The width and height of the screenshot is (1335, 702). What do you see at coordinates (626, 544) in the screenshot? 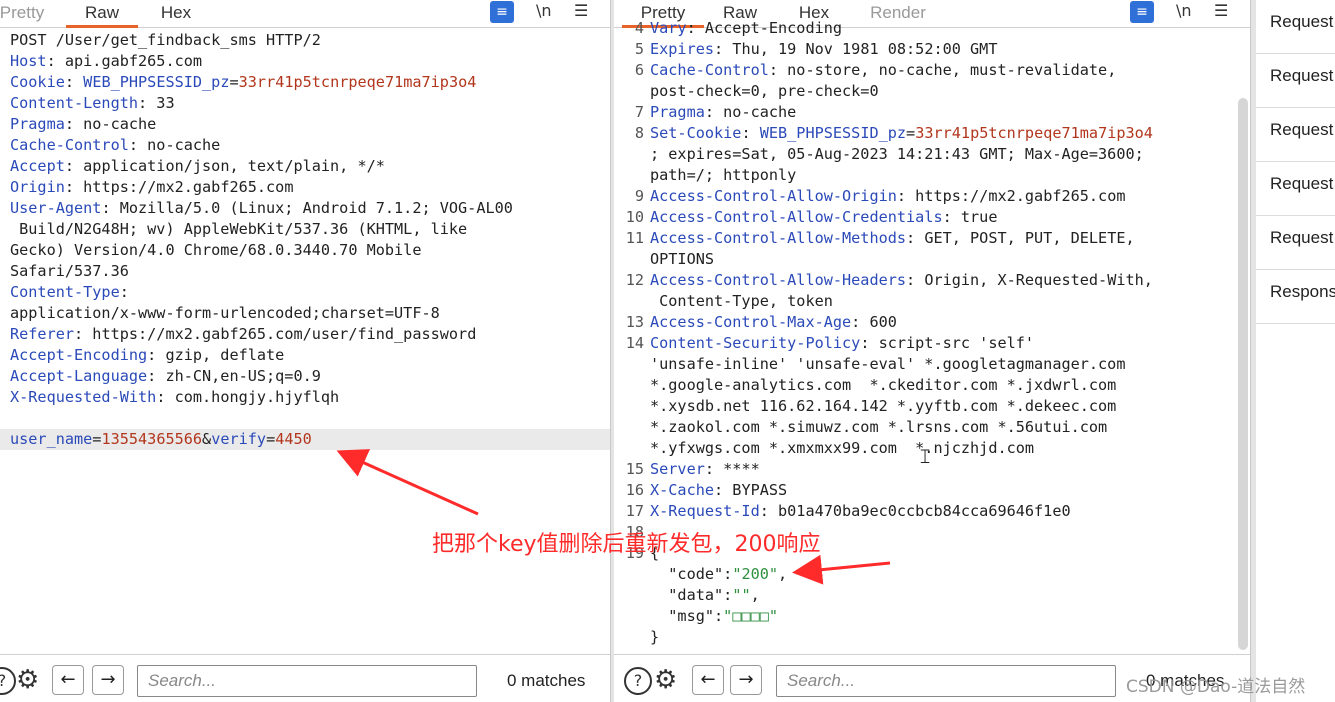
I see `annotation-label: 把那个key值删除后重新发包，200响应` at bounding box center [626, 544].